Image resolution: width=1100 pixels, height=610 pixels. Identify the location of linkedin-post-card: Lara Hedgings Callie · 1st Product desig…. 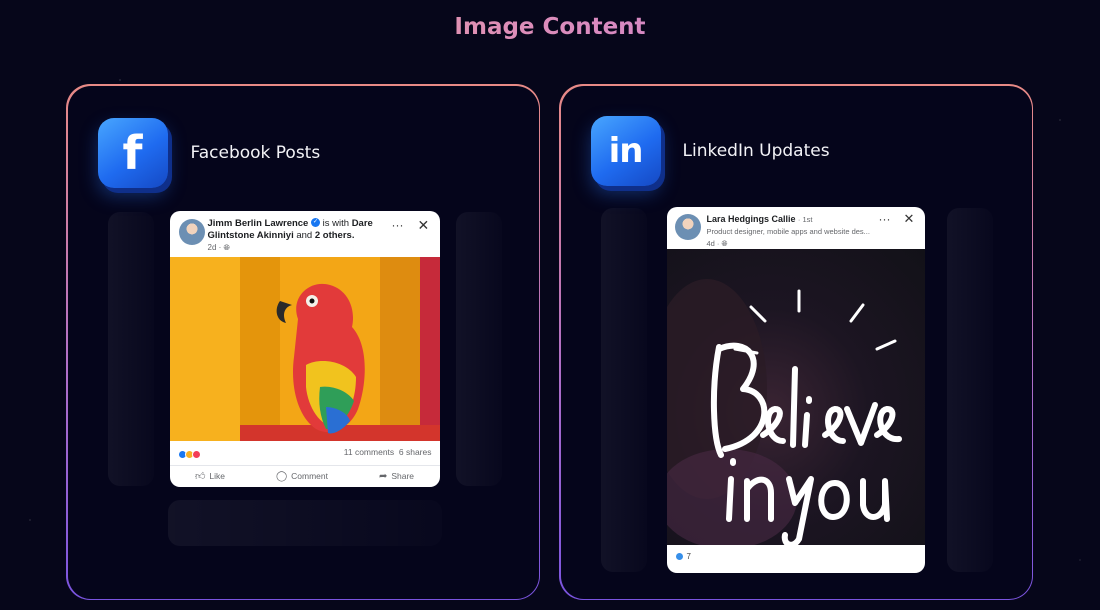
(795, 389).